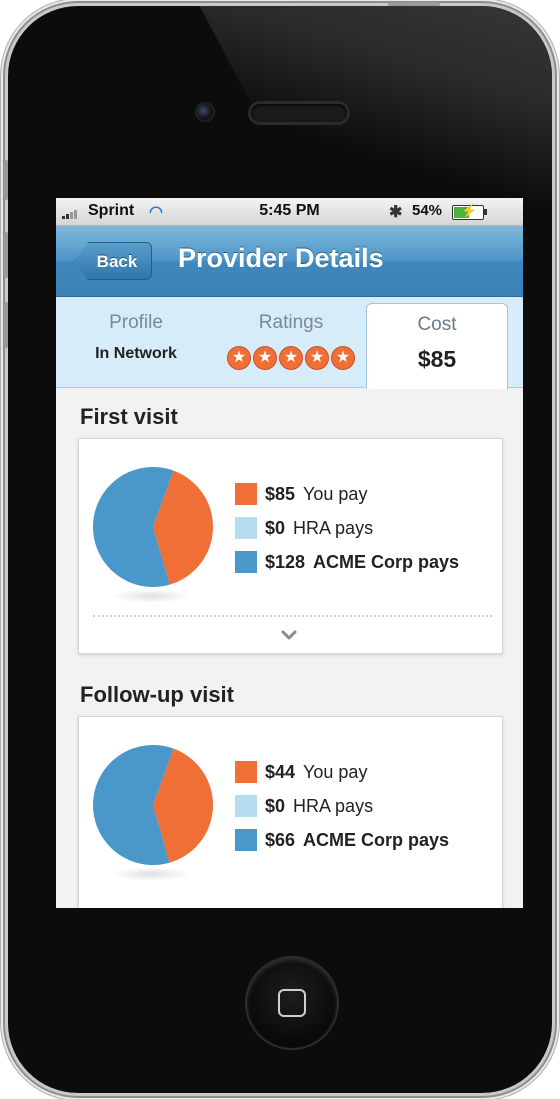 The height and width of the screenshot is (1099, 560). I want to click on battery-icon: ⚡, so click(469, 211).